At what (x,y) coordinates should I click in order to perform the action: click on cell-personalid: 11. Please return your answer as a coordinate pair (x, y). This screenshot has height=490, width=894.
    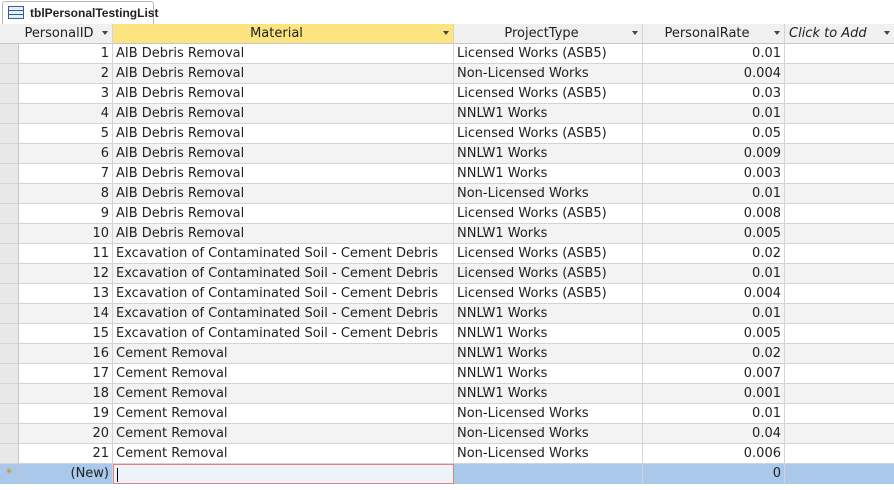
    Looking at the image, I should click on (66, 254).